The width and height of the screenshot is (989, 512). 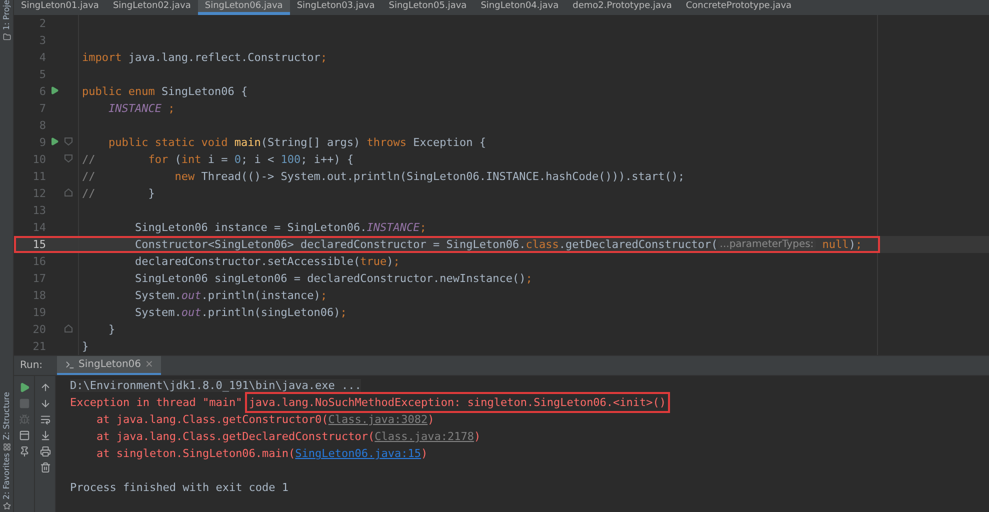 I want to click on editor-tab: SingLeton02.java, so click(x=152, y=7).